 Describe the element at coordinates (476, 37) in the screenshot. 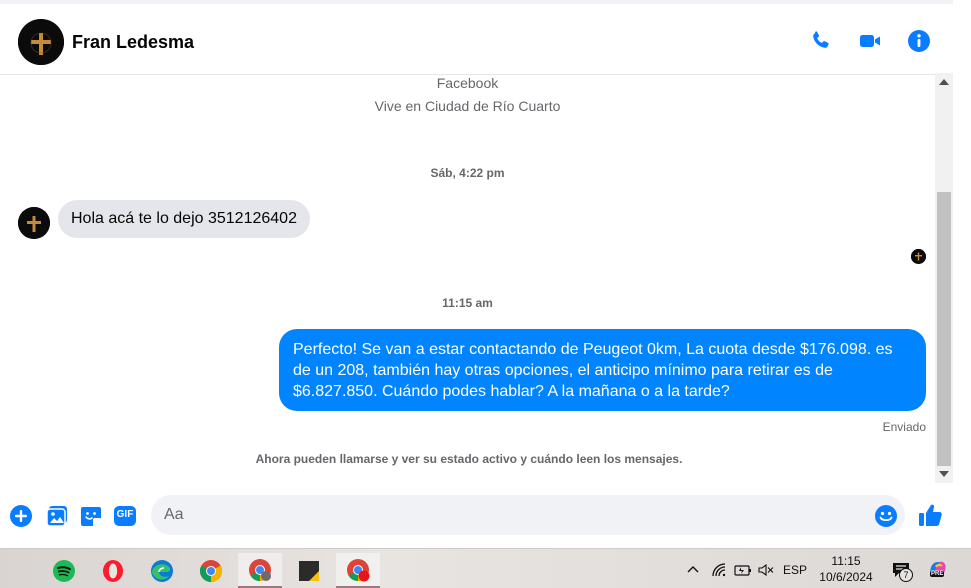

I see `chat-header: Fran Ledesma` at that location.